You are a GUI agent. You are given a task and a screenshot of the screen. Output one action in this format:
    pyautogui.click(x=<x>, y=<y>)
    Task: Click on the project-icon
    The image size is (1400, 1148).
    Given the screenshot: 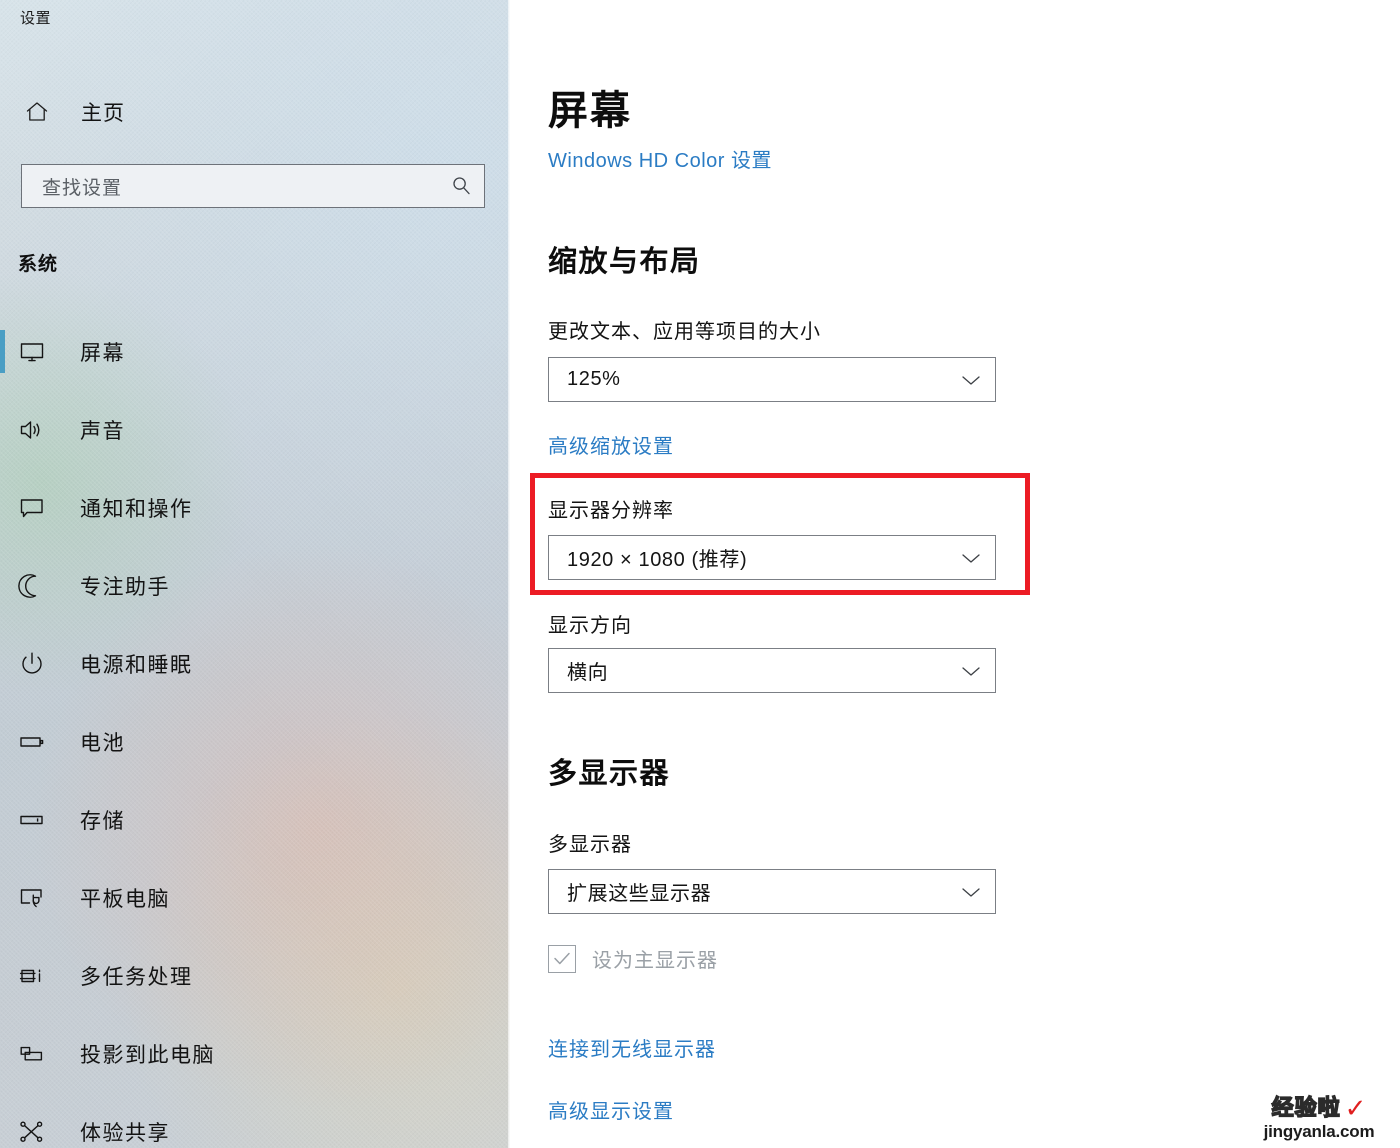 What is the action you would take?
    pyautogui.click(x=38, y=1054)
    